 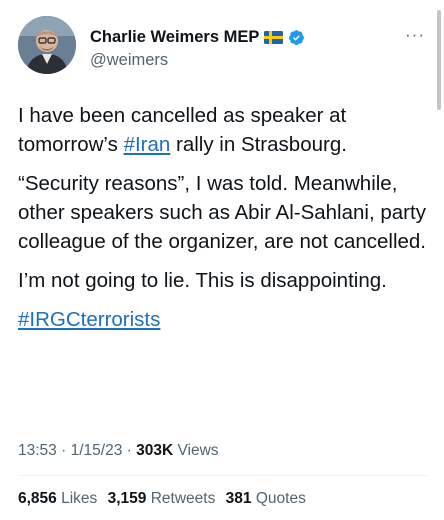 What do you see at coordinates (238, 498) in the screenshot?
I see `quotes-count: 381` at bounding box center [238, 498].